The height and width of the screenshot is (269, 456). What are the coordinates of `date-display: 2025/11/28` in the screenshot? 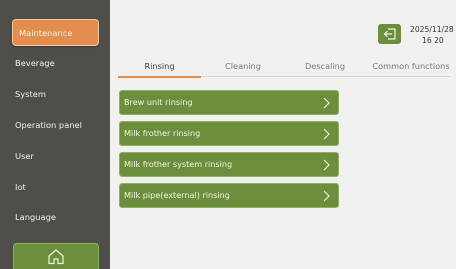 It's located at (432, 29).